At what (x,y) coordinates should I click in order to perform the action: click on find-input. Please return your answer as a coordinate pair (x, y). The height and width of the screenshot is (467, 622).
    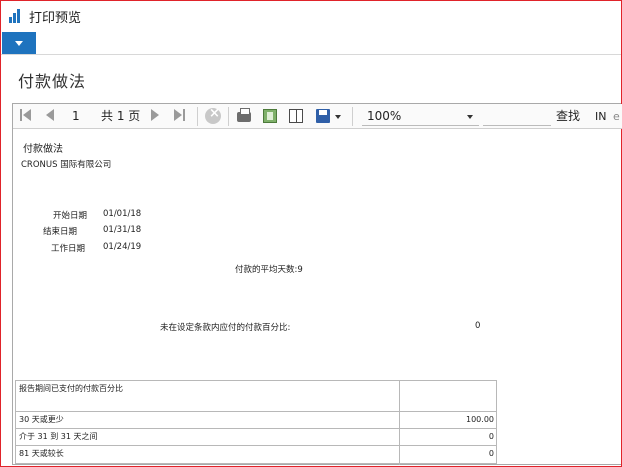
    Looking at the image, I should click on (517, 116).